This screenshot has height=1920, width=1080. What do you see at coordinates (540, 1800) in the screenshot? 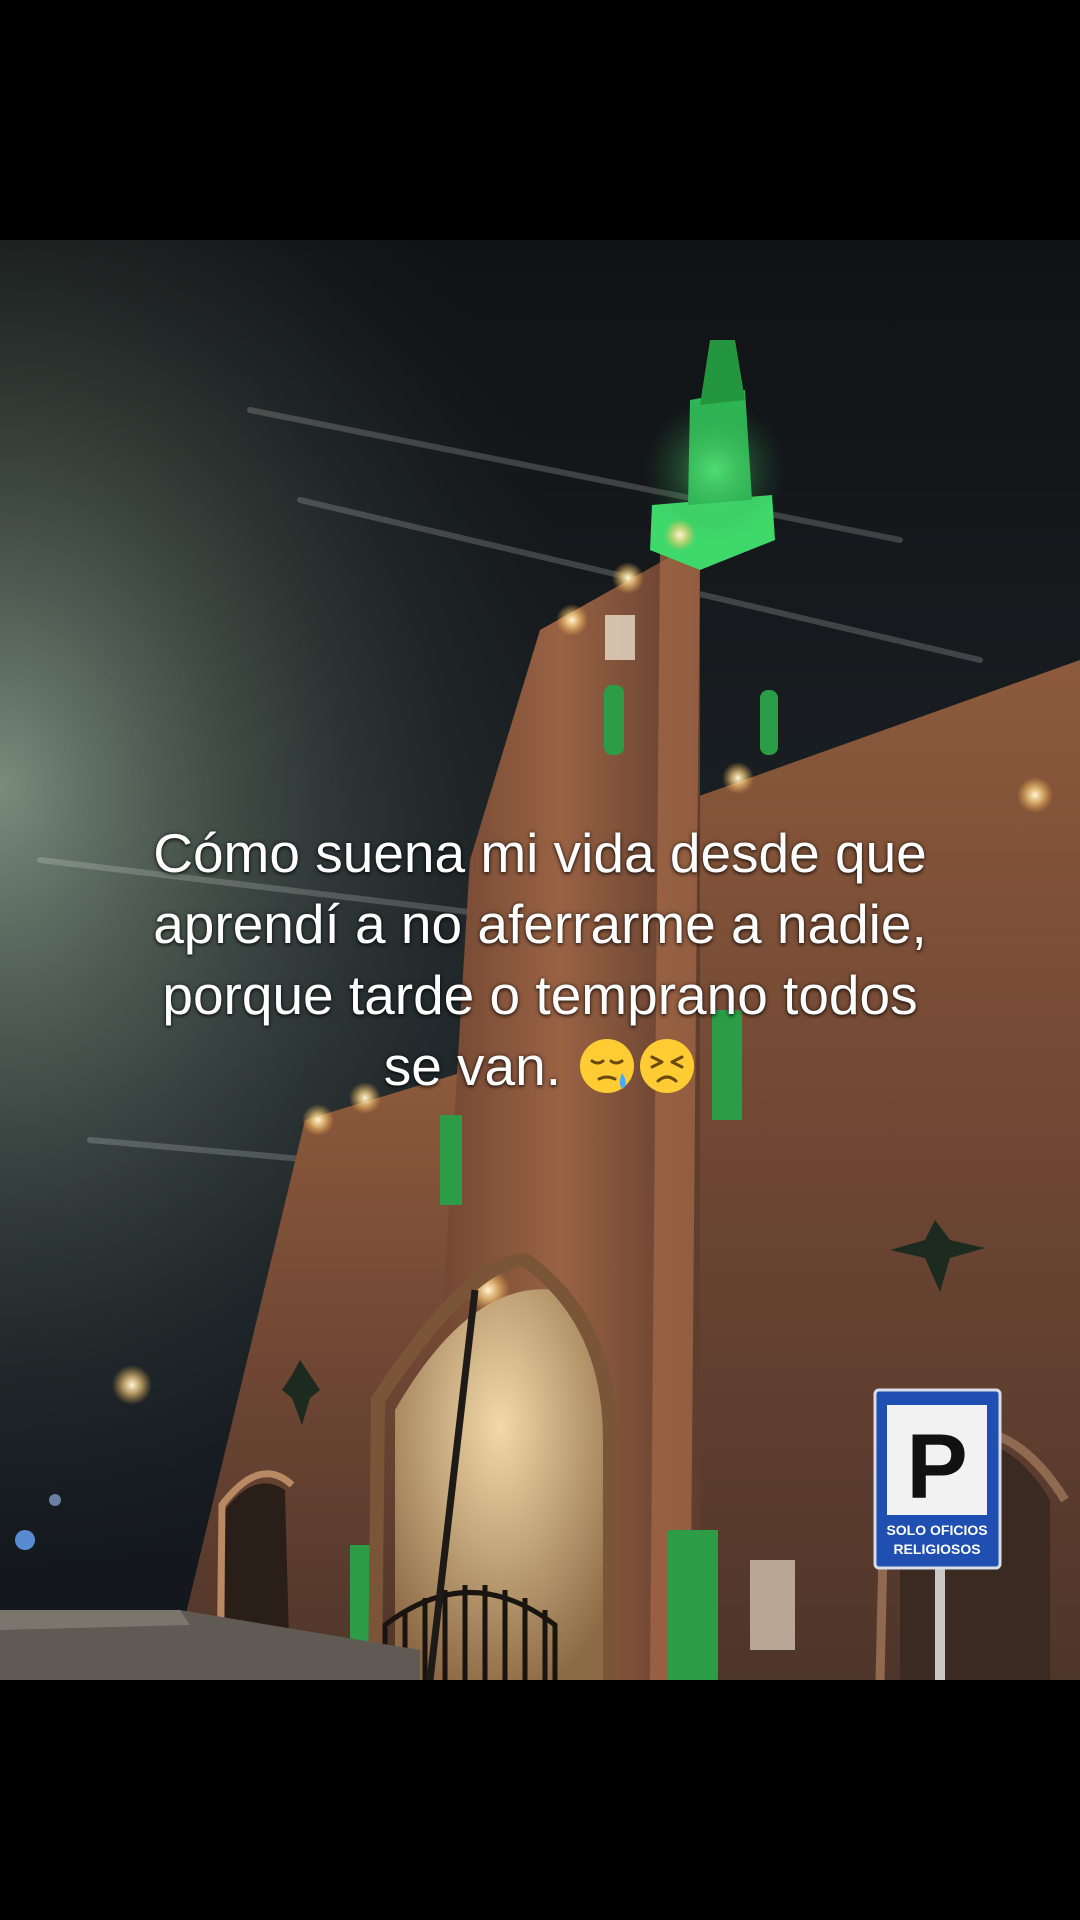
I see `letterbox-bottom` at bounding box center [540, 1800].